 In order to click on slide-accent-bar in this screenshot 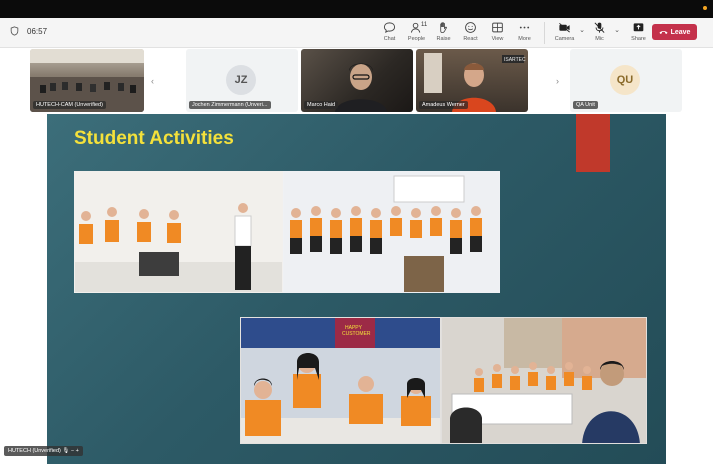, I will do `click(593, 143)`.